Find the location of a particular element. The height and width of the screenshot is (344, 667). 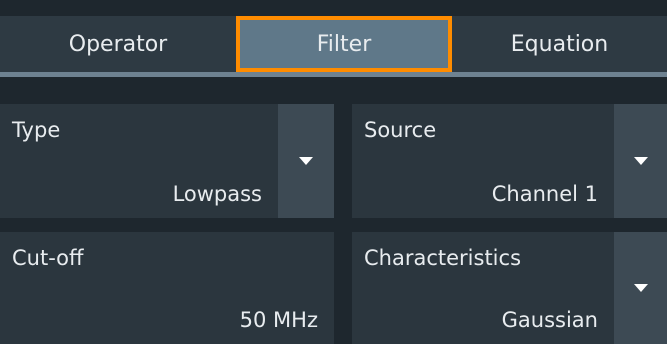

source-dropdown-button is located at coordinates (640, 161).